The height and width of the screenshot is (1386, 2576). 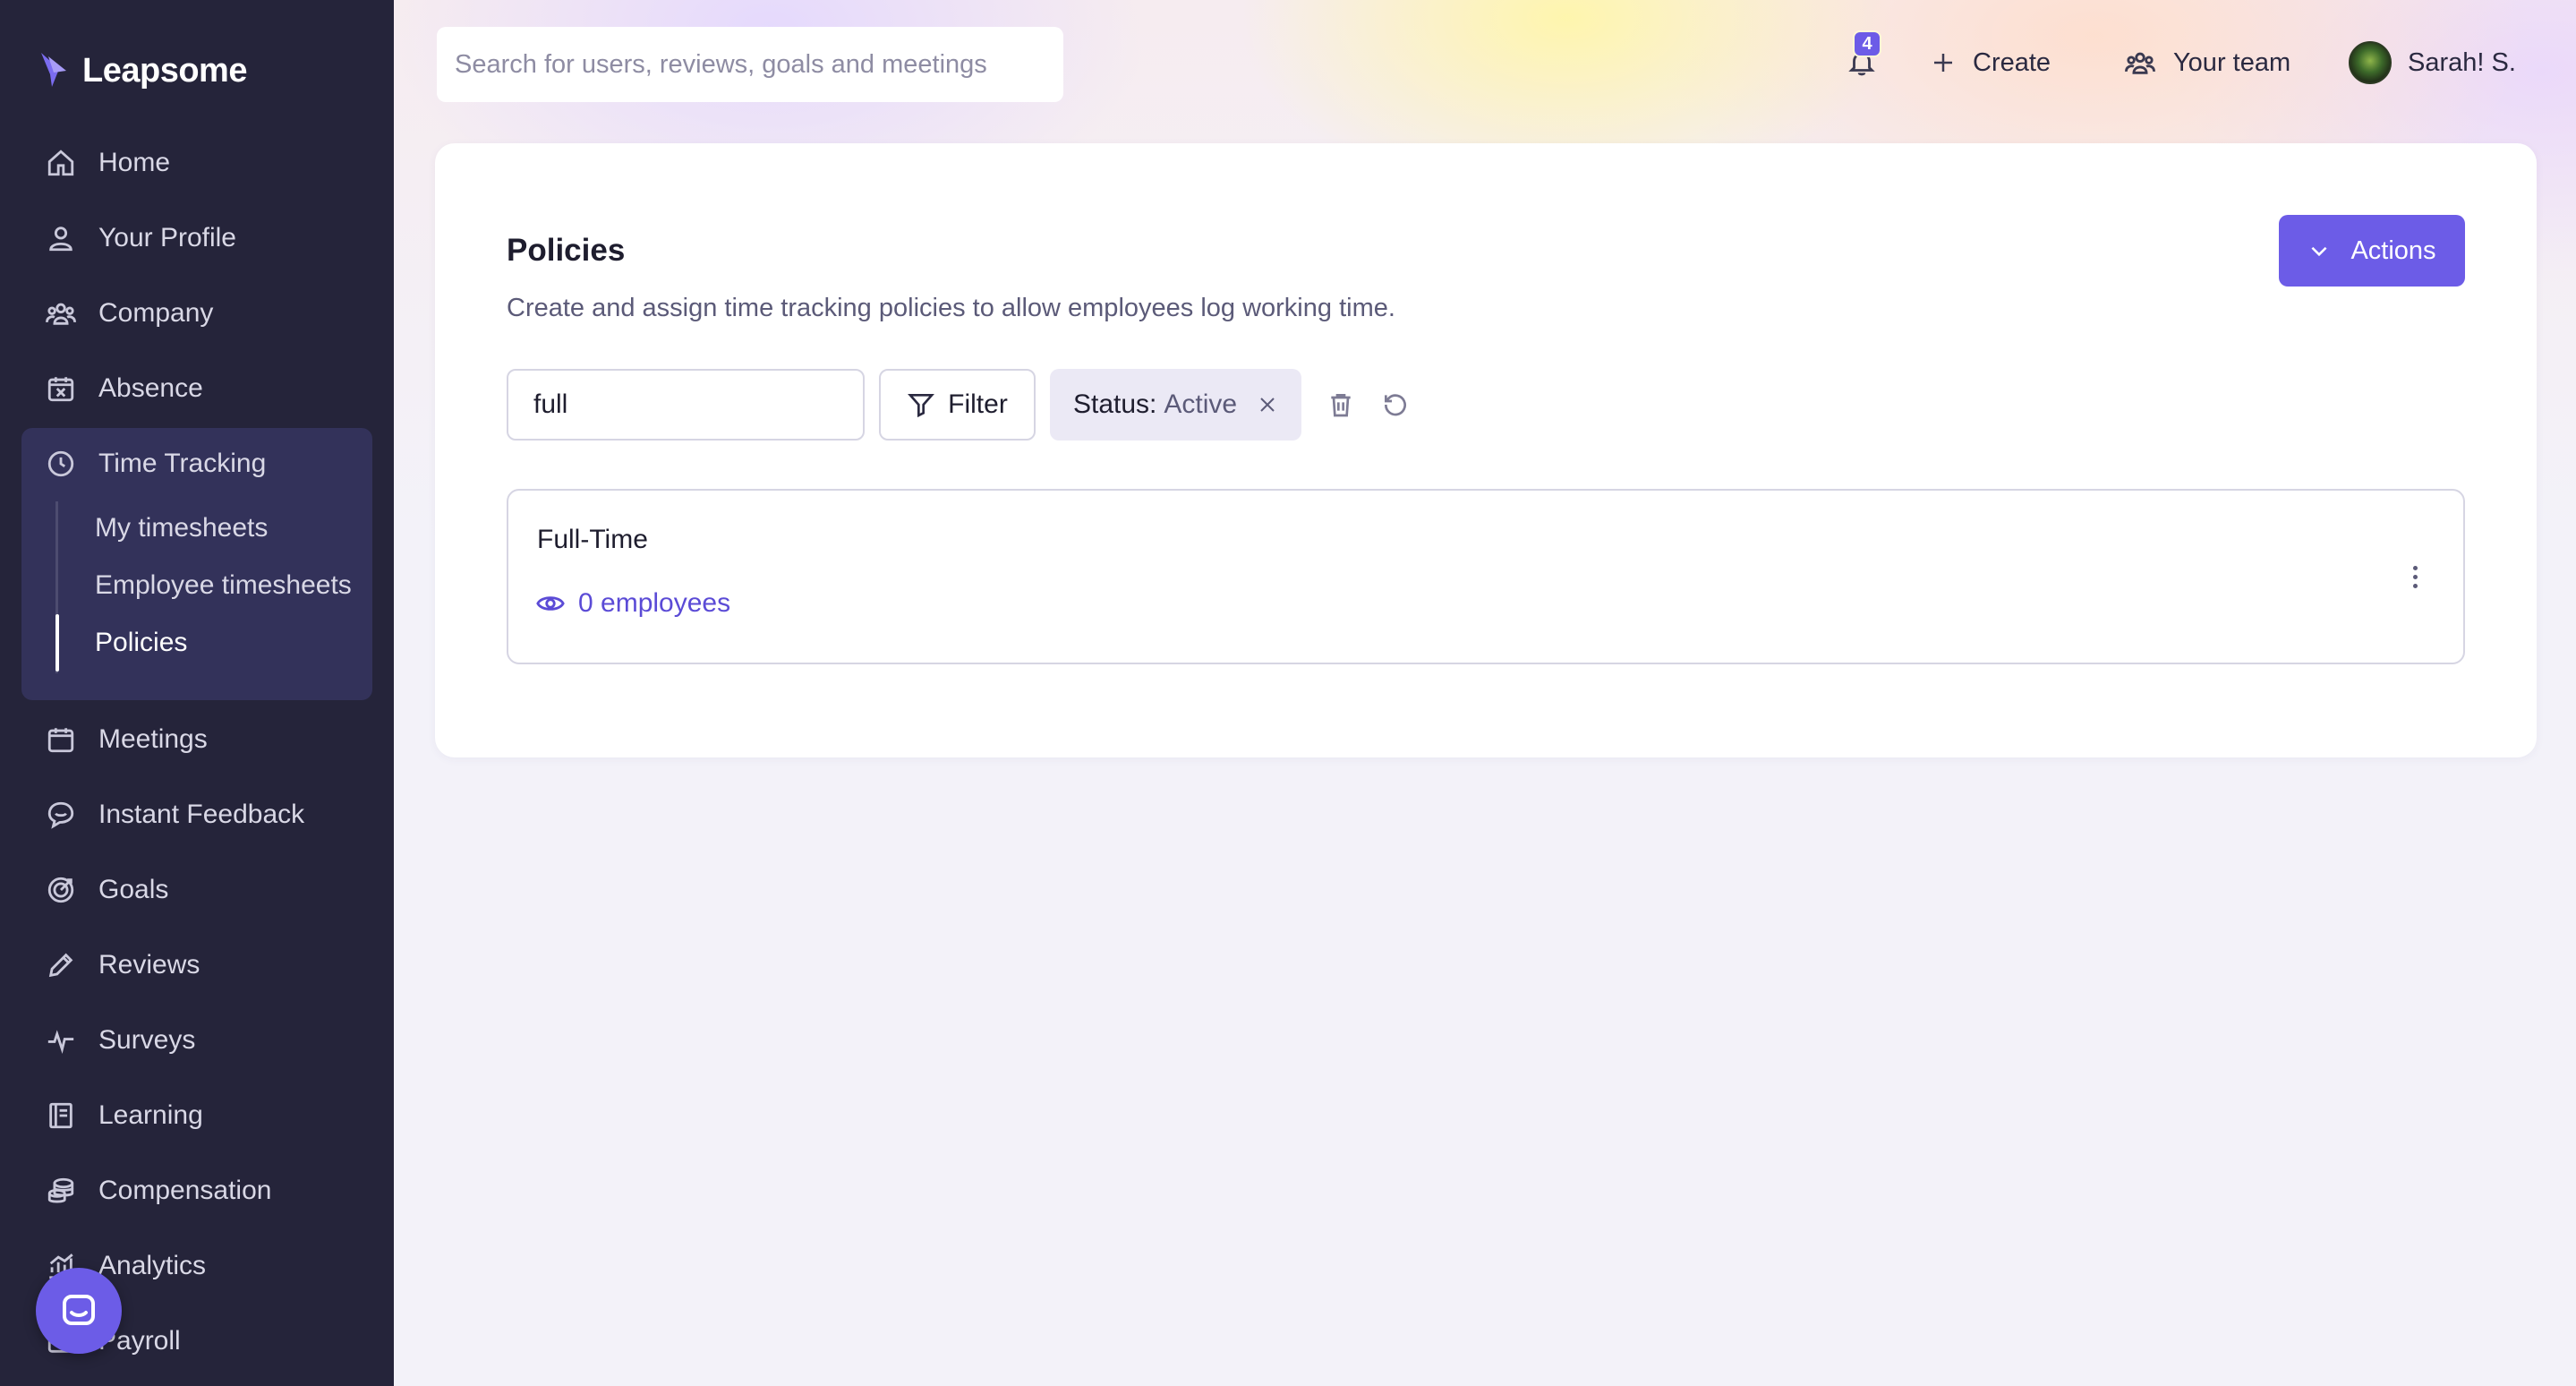 I want to click on pencil-icon, so click(x=61, y=965).